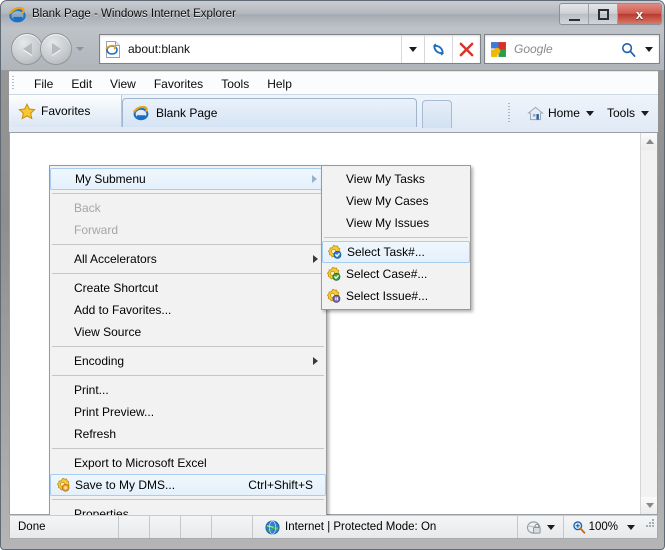 This screenshot has height=550, width=665. I want to click on back-button, so click(27, 49).